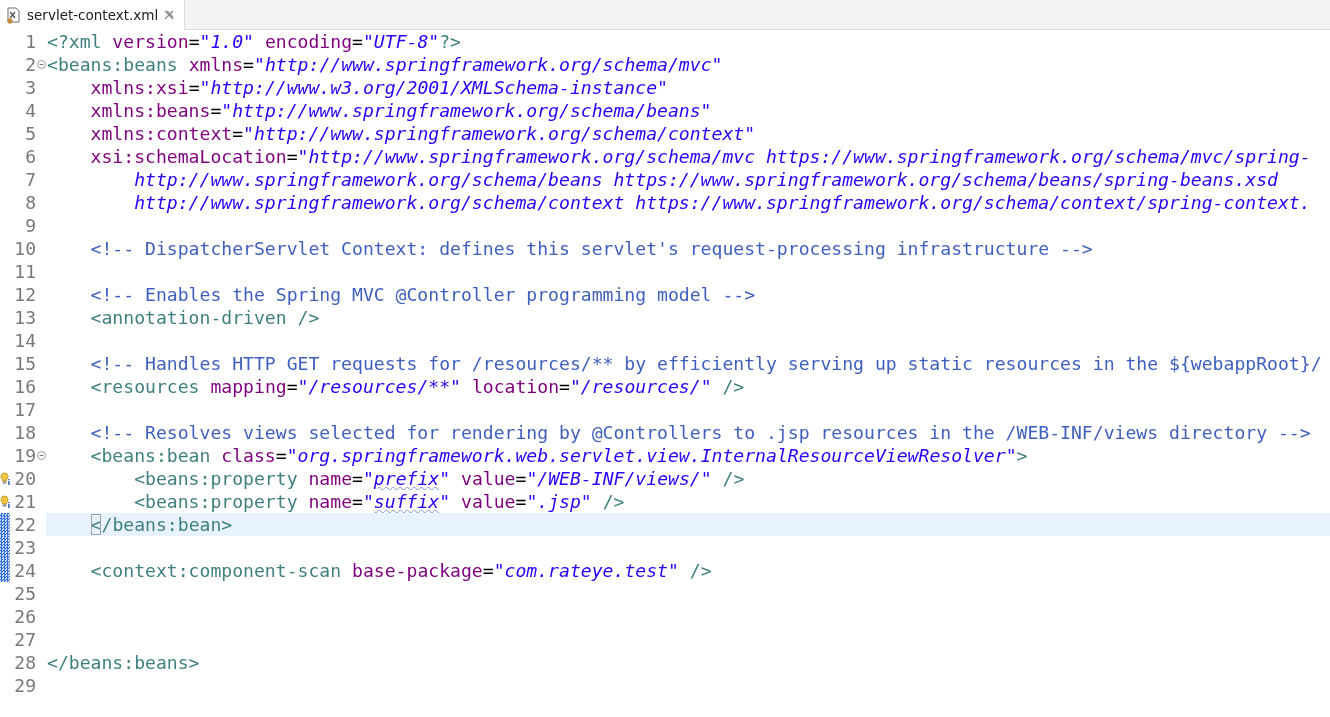 This screenshot has height=717, width=1330. Describe the element at coordinates (722, 202) in the screenshot. I see `code-line: http://www.springframework.org/schema/context https://www.springframework.org/schema/context/spring-context.` at that location.